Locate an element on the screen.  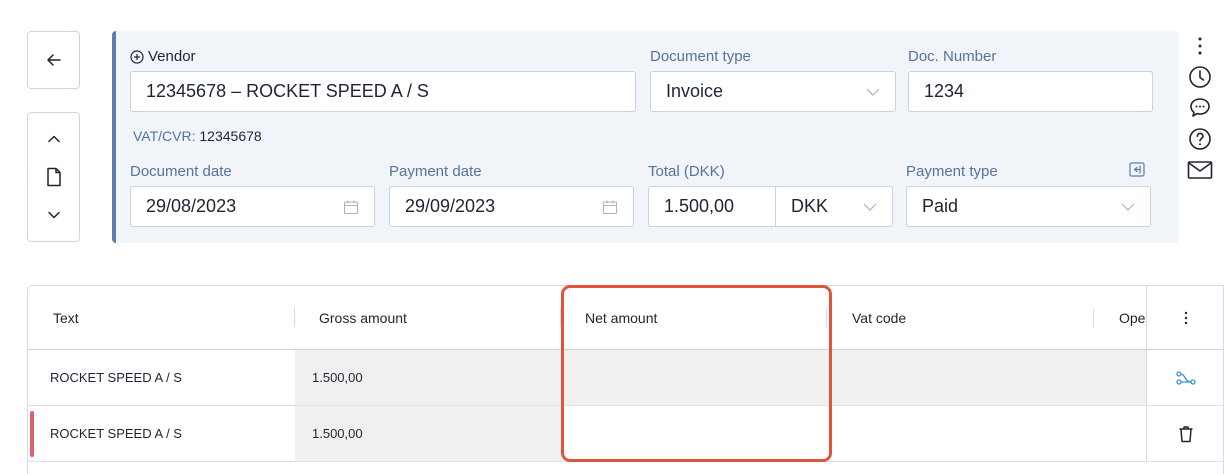
clock-icon is located at coordinates (1200, 76).